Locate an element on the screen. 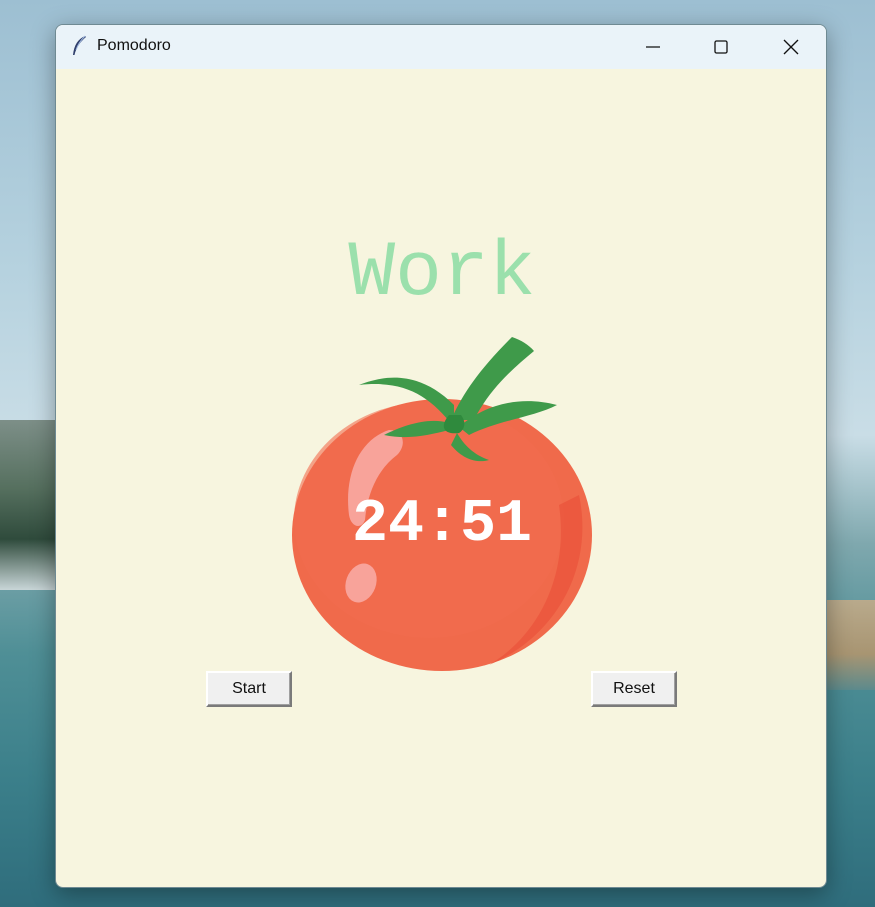  desktop-scenery-right is located at coordinates (847, 645).